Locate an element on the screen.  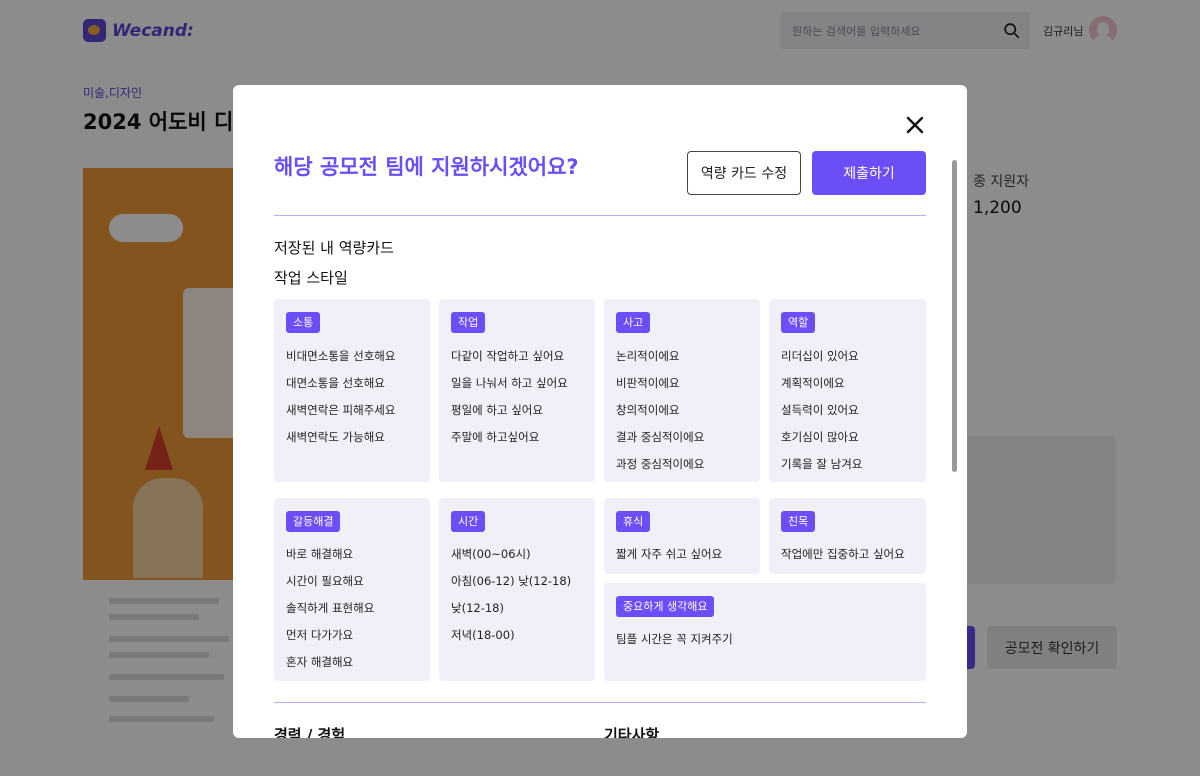
close-icon is located at coordinates (915, 125).